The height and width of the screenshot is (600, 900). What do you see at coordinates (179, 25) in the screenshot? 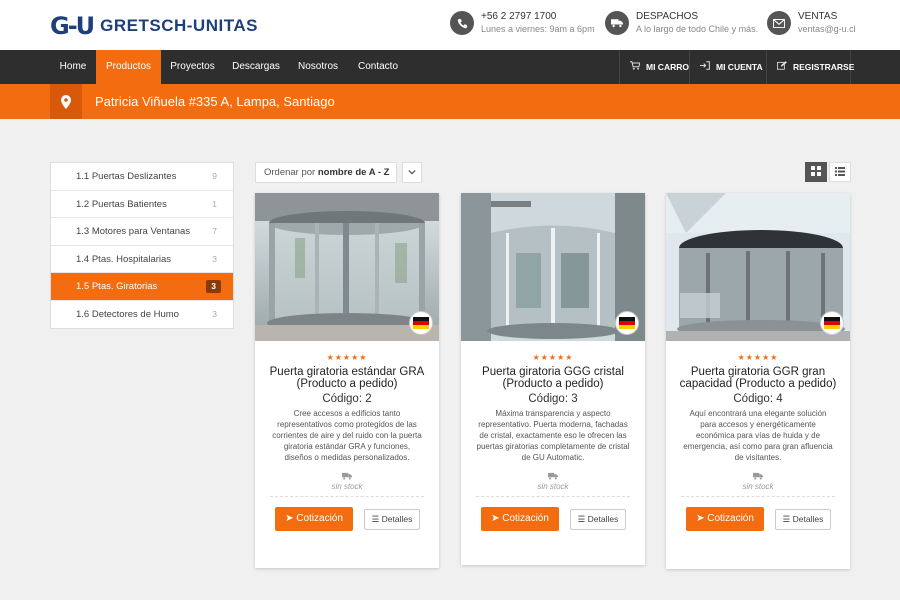
I see `logo-name: GRETSCH-UNITAS` at bounding box center [179, 25].